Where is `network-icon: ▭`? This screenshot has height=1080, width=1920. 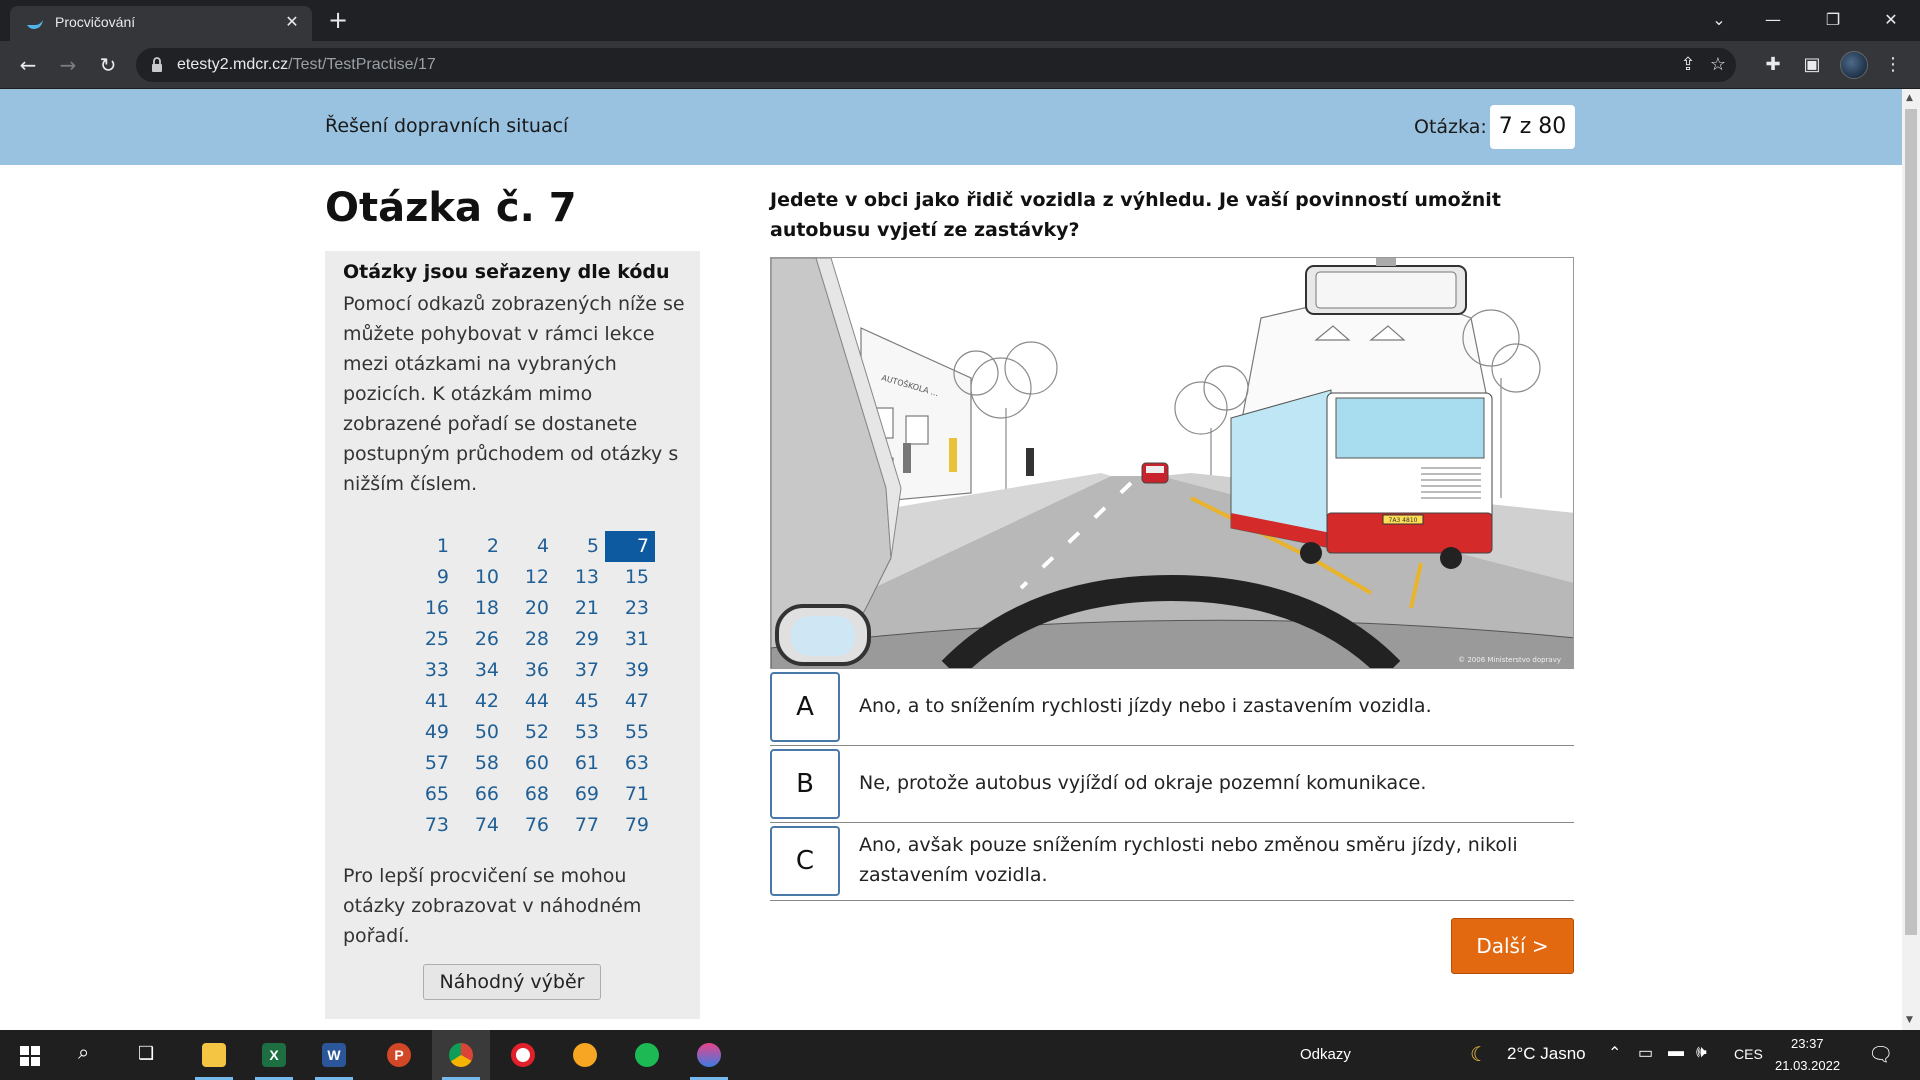
network-icon: ▭ is located at coordinates (1645, 1053).